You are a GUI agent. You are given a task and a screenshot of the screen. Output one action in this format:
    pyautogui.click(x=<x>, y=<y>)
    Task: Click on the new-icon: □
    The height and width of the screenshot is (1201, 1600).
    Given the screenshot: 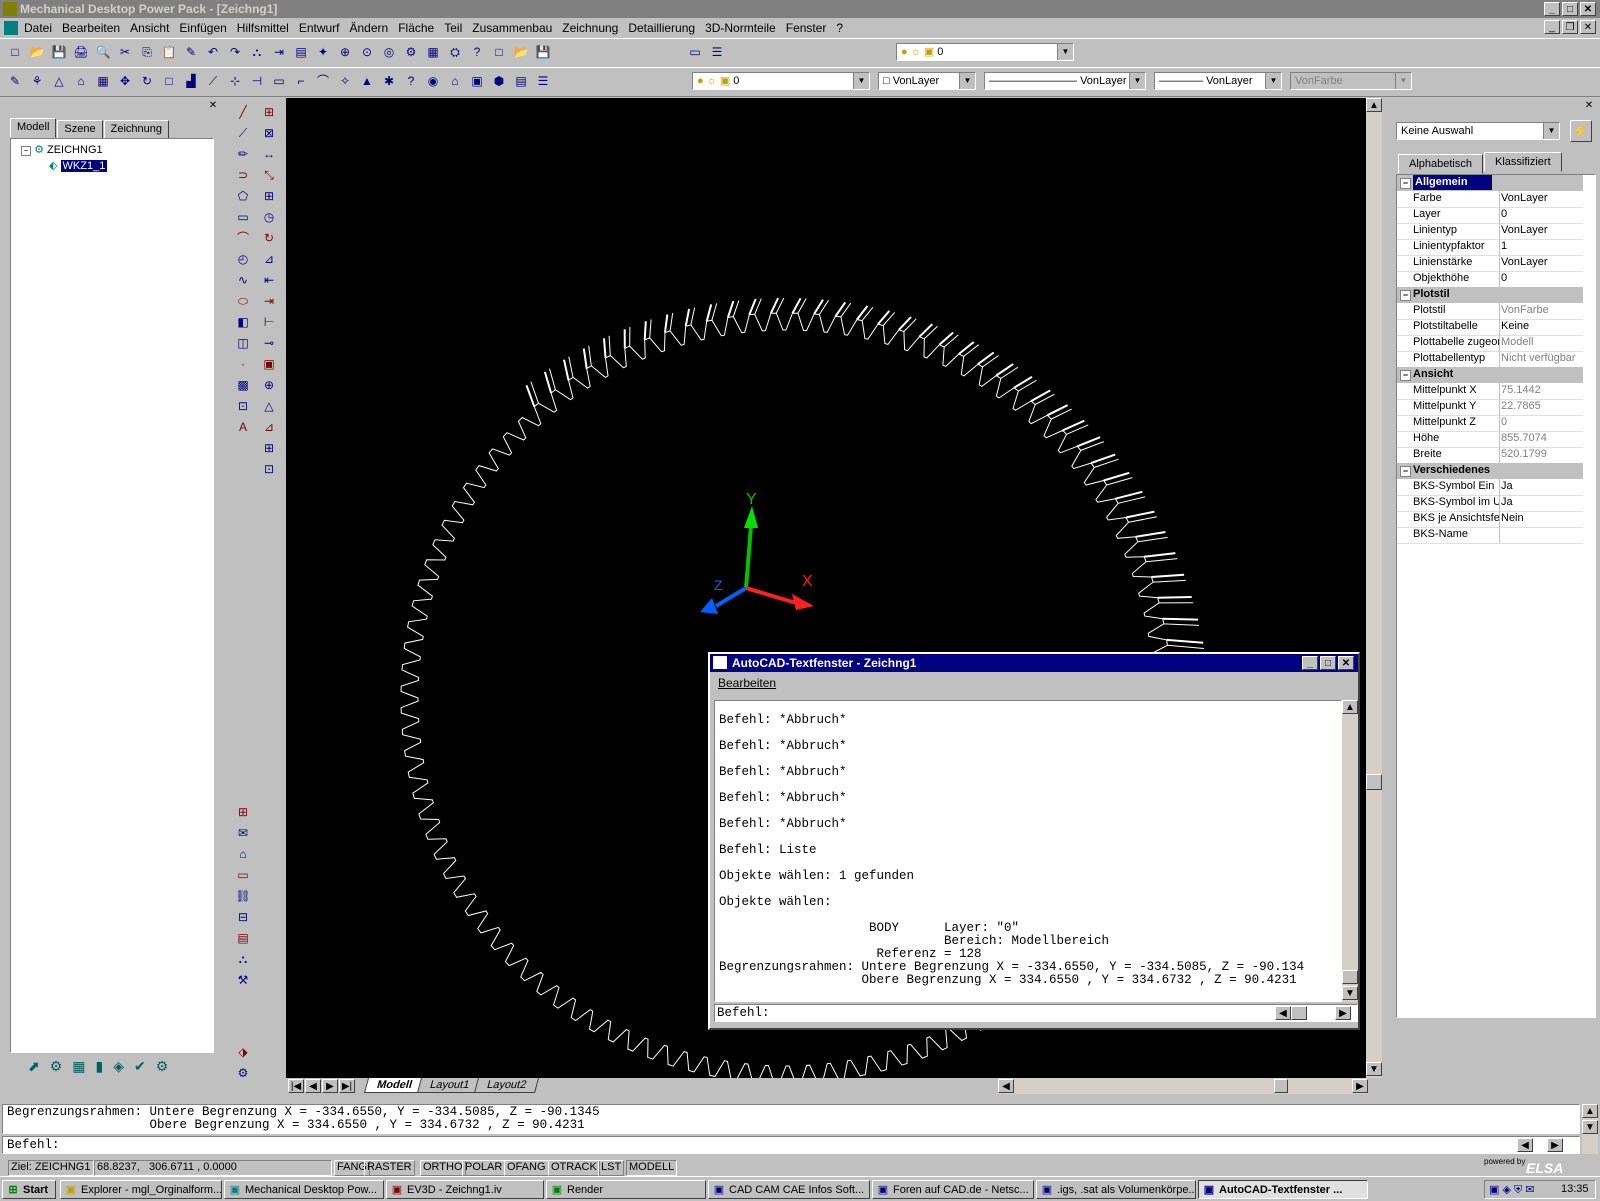 What is the action you would take?
    pyautogui.click(x=15, y=52)
    